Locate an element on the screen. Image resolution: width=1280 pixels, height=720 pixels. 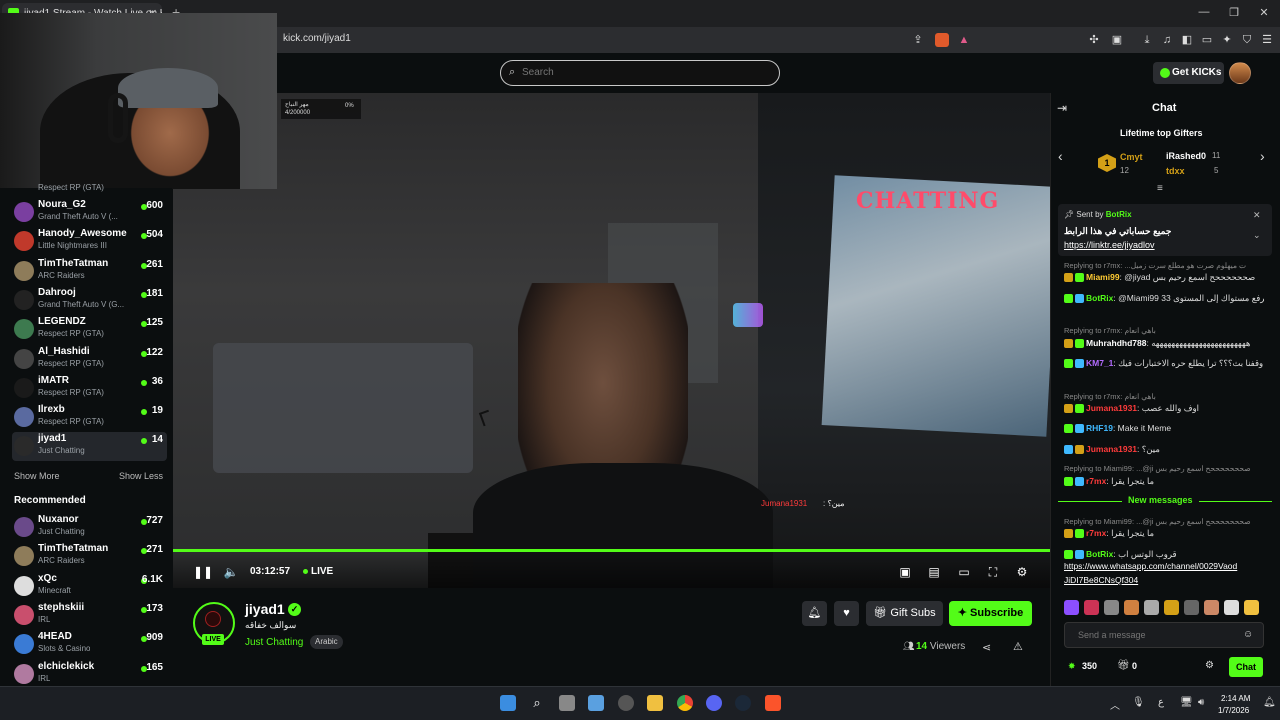
miniplayer-icon: ▣ is located at coordinates (905, 572).